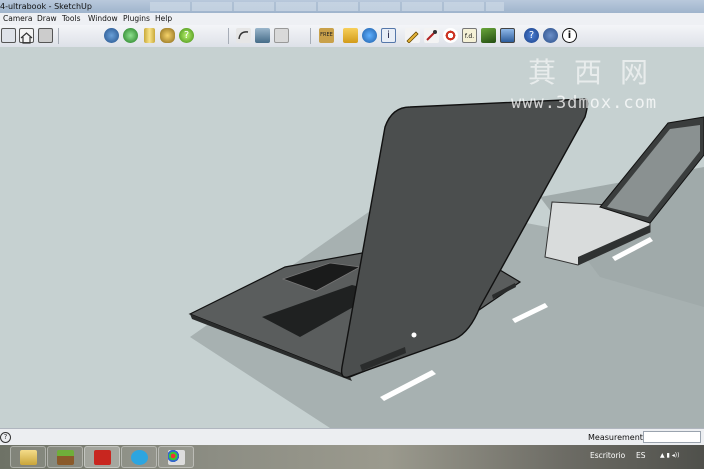  What do you see at coordinates (669, 456) in the screenshot?
I see `tray-icons: ▲ ▮ ◂))` at bounding box center [669, 456].